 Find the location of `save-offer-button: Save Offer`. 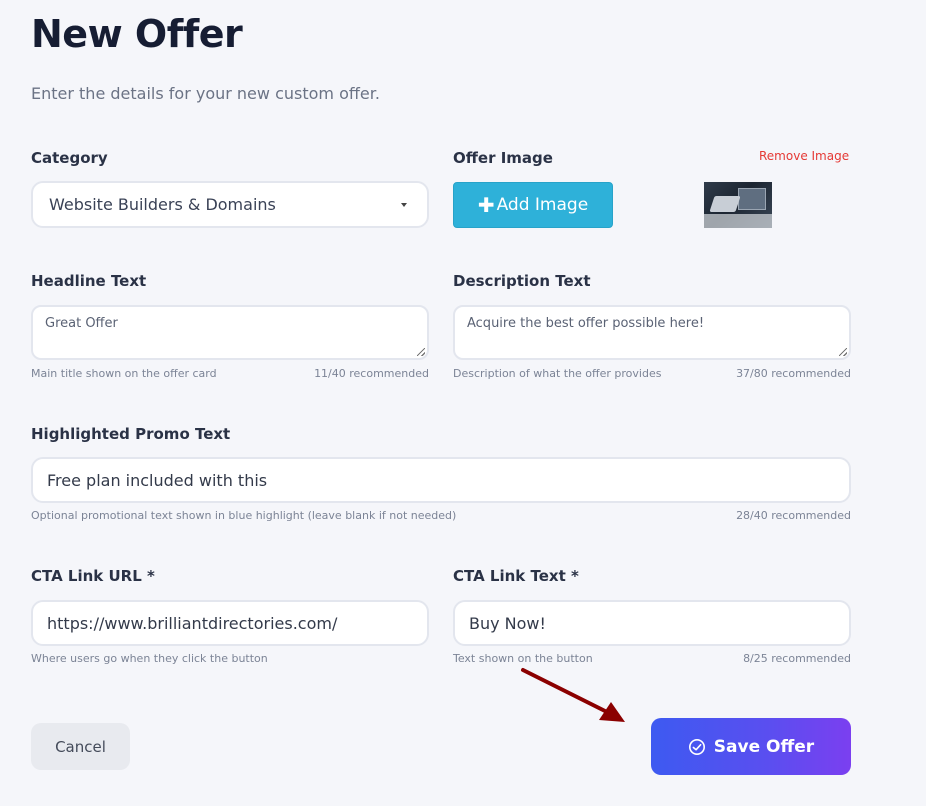

save-offer-button: Save Offer is located at coordinates (751, 746).